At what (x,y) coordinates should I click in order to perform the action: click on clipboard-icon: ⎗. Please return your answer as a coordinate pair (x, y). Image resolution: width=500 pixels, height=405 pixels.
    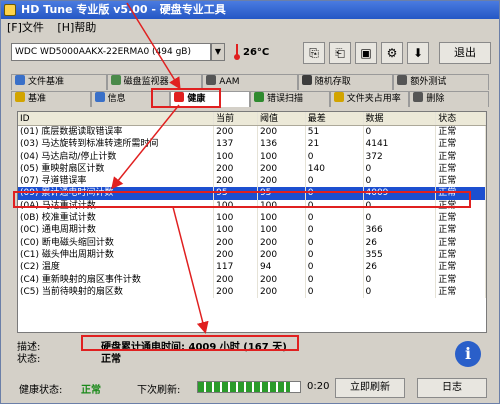
    Looking at the image, I should click on (340, 53).